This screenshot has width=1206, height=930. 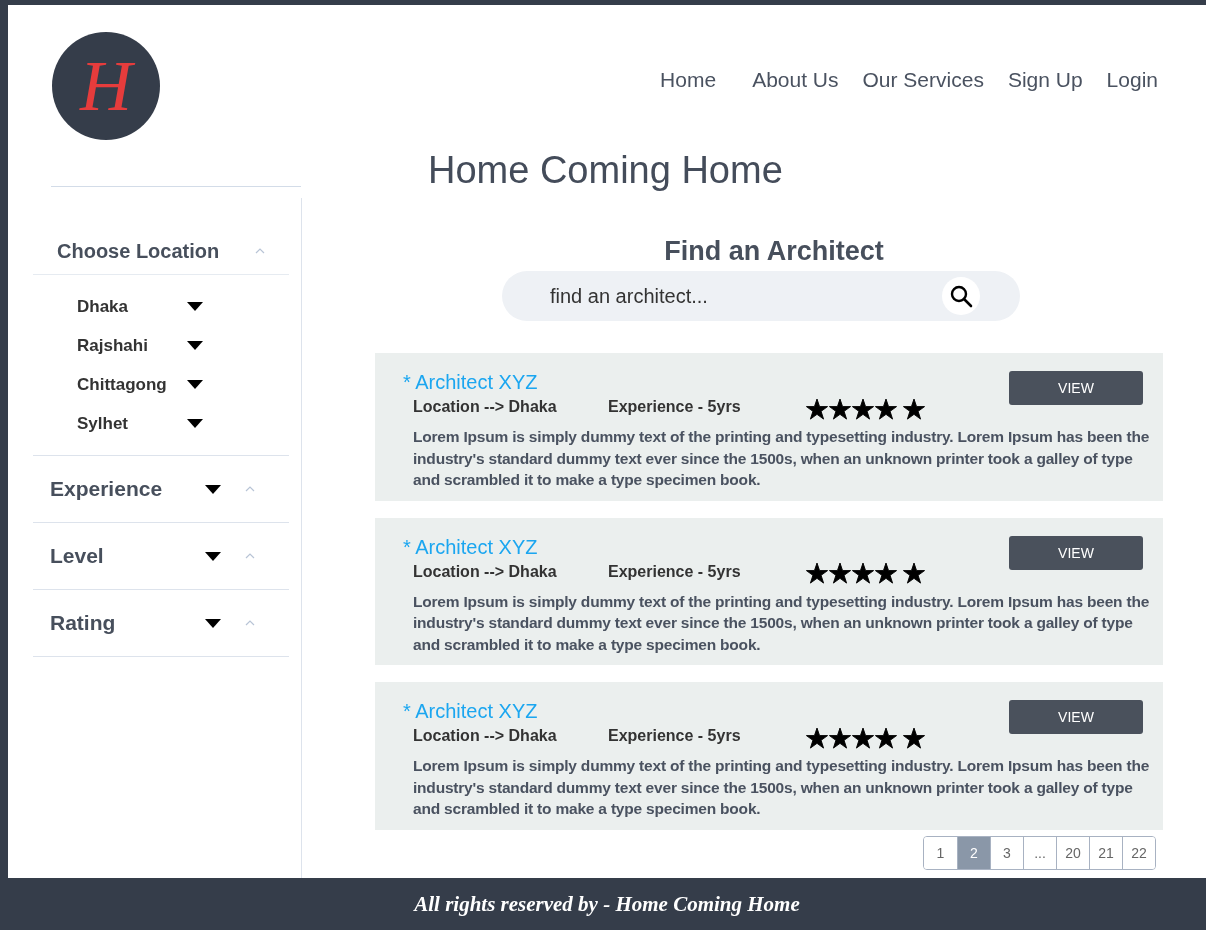 What do you see at coordinates (1132, 80) in the screenshot?
I see `nav-link: Login` at bounding box center [1132, 80].